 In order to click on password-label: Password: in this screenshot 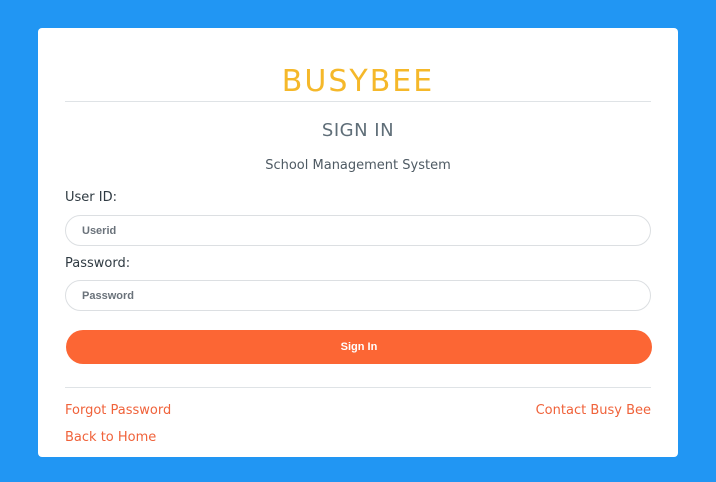, I will do `click(98, 263)`.